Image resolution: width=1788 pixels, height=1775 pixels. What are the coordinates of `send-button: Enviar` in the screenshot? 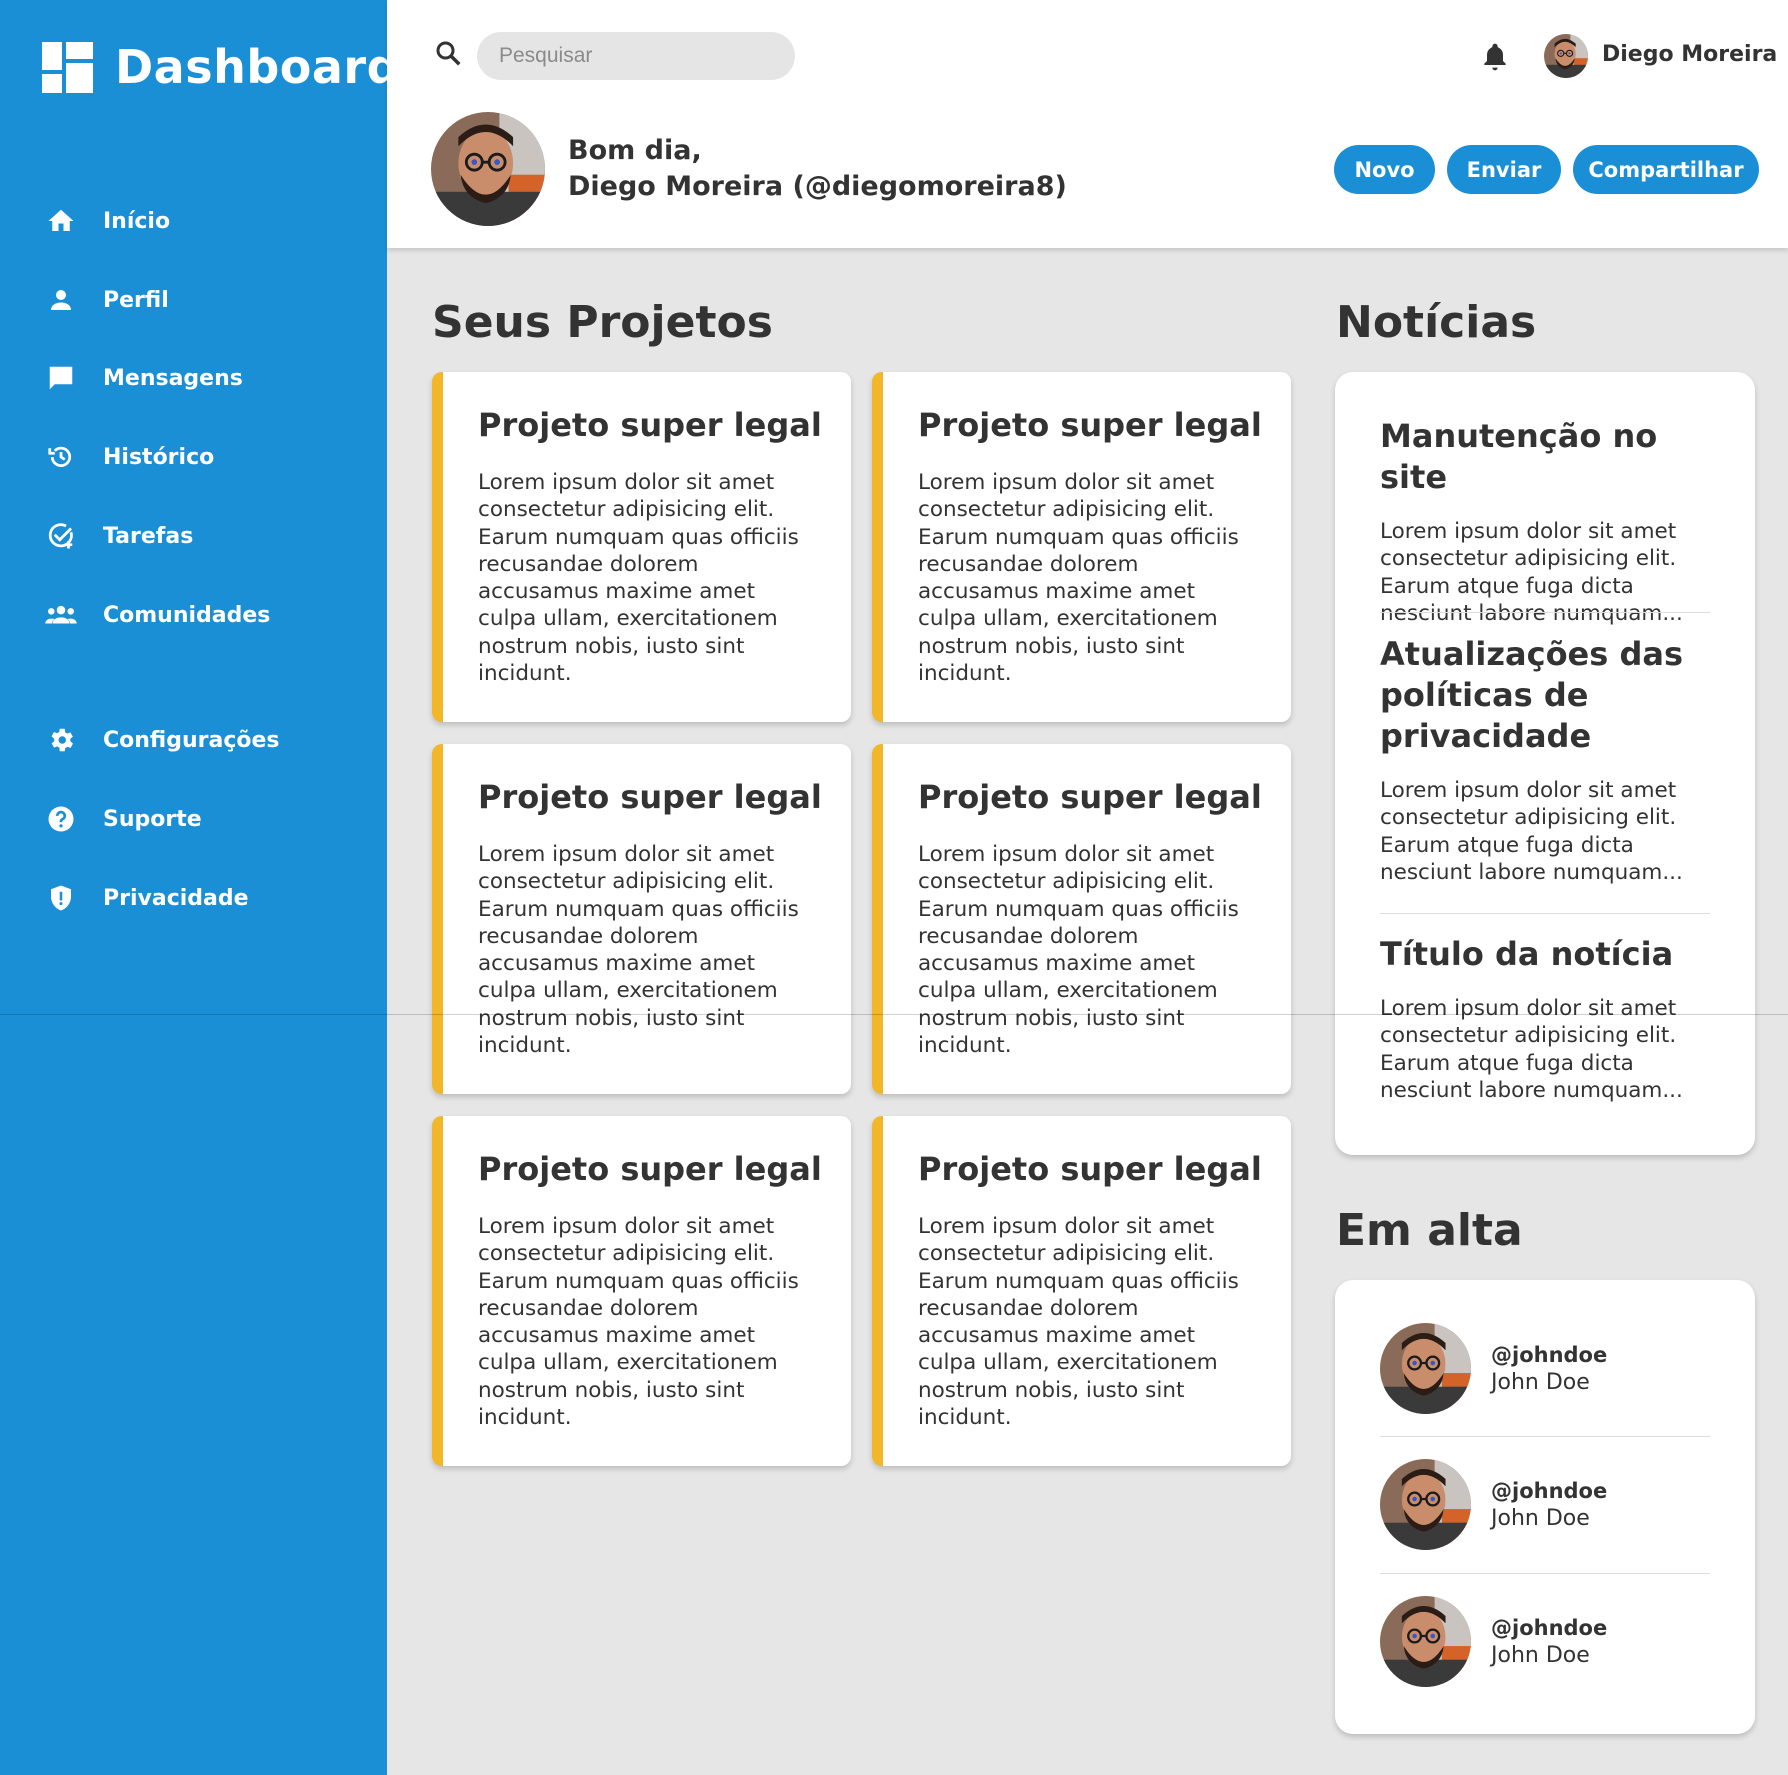 It's located at (1504, 169).